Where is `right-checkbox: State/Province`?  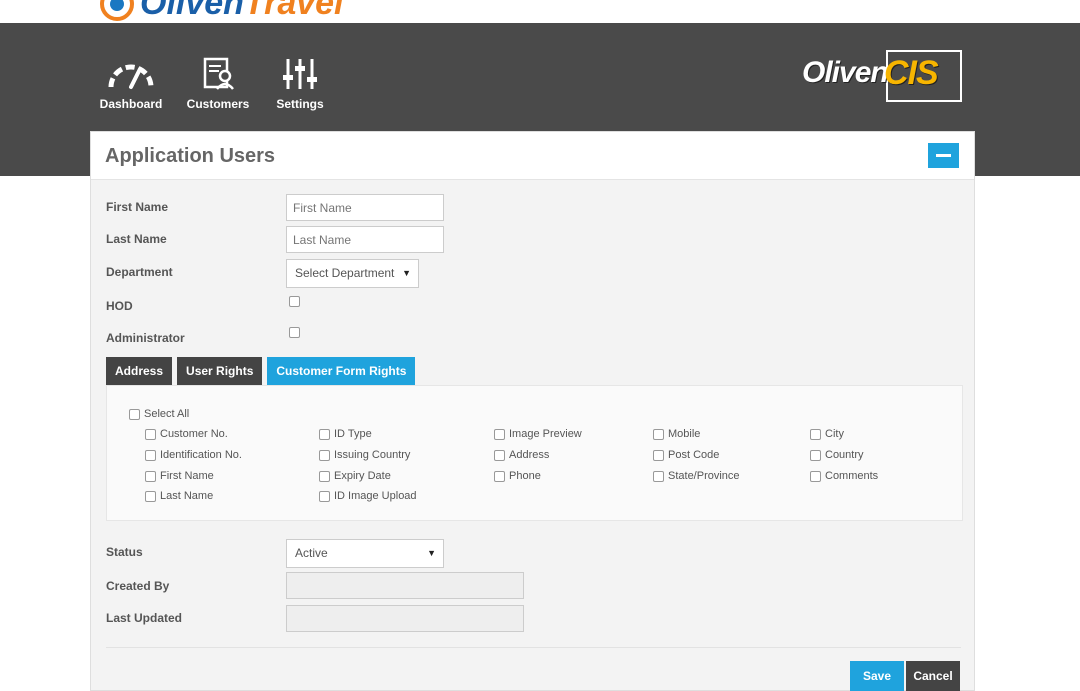
right-checkbox: State/Province is located at coordinates (696, 476).